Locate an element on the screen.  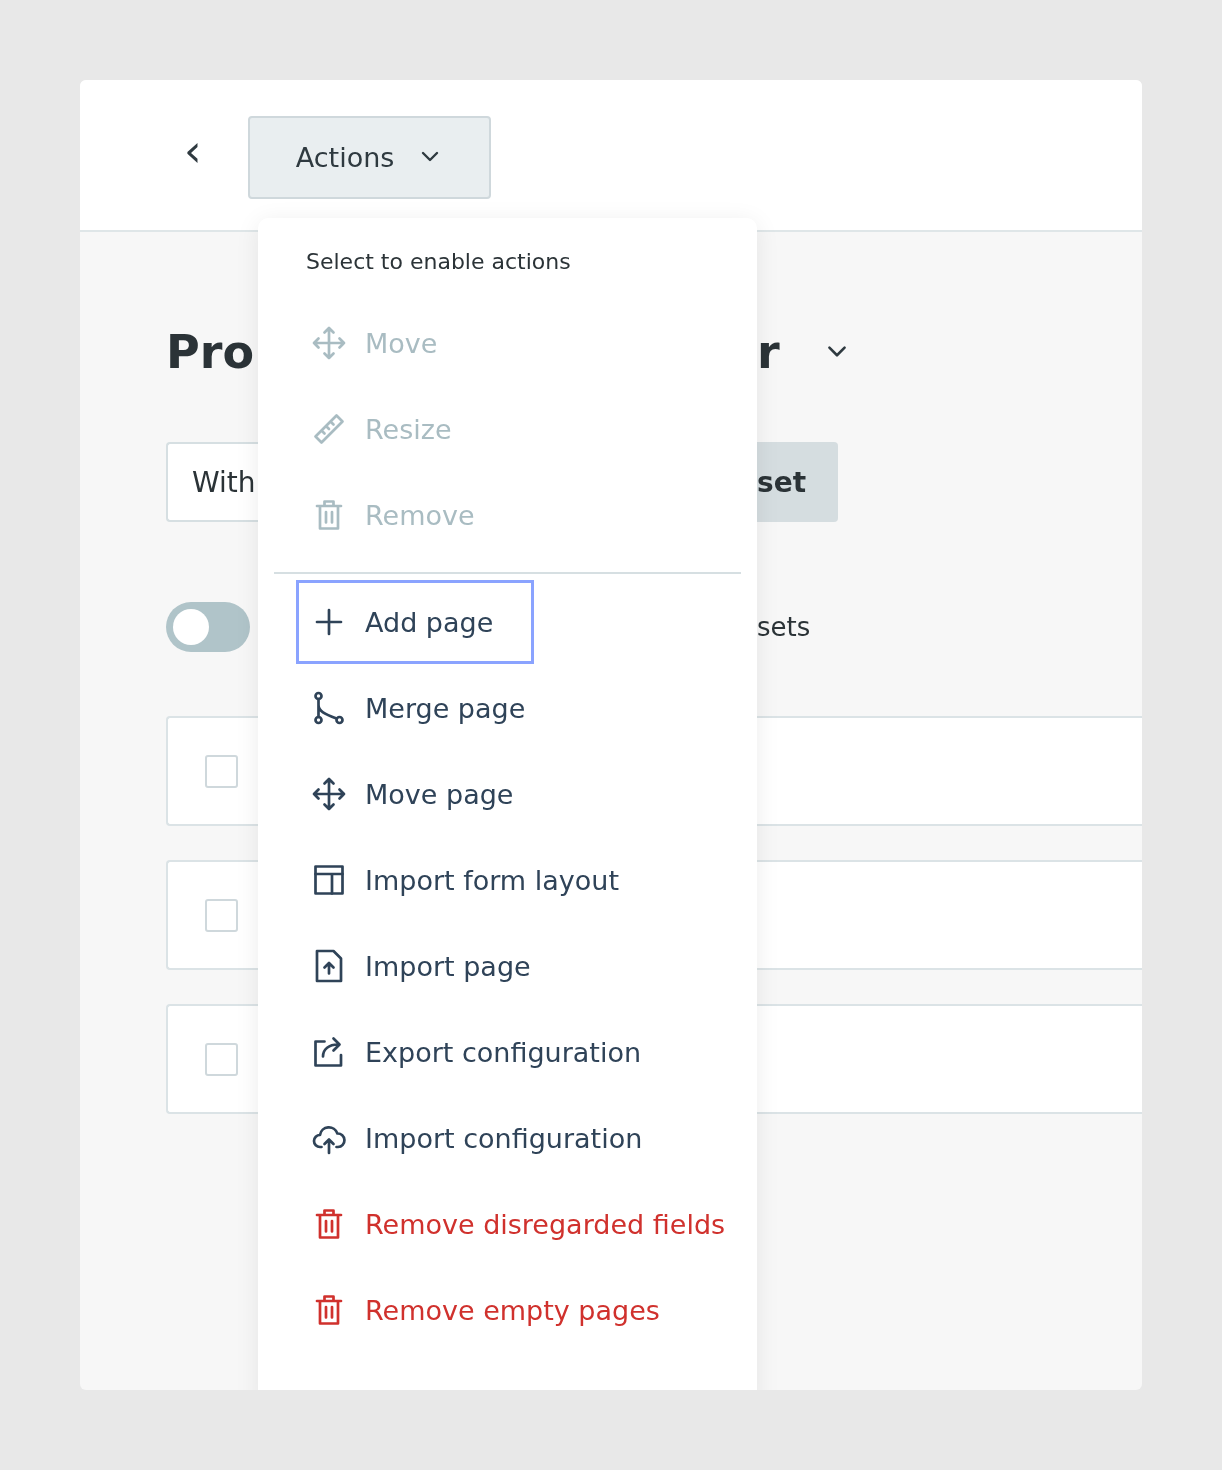
page-title: Pro is located at coordinates (210, 352).